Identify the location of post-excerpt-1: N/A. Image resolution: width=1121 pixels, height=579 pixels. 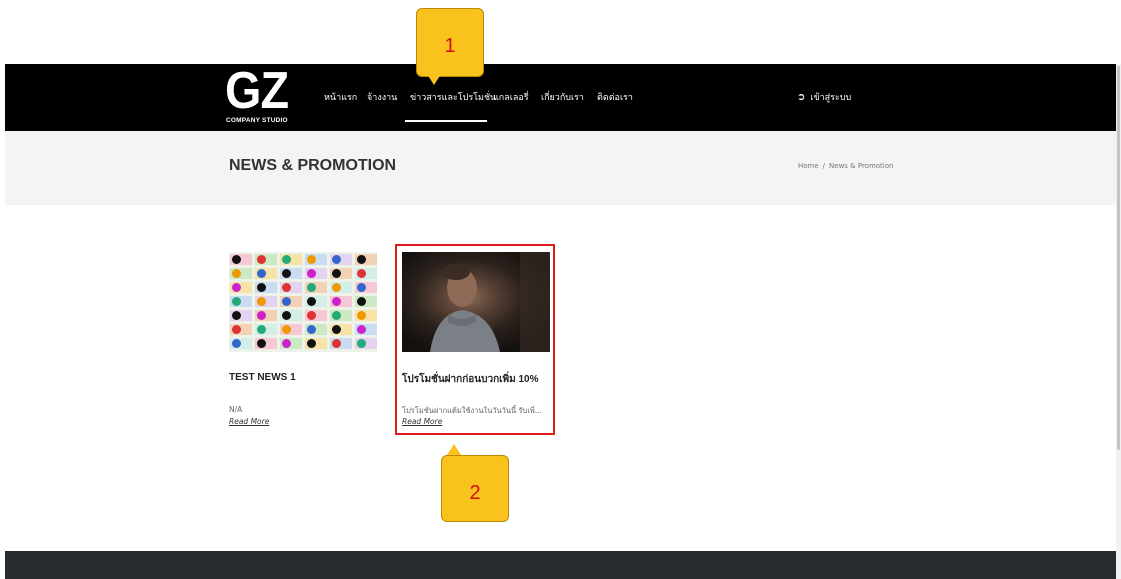
(236, 409).